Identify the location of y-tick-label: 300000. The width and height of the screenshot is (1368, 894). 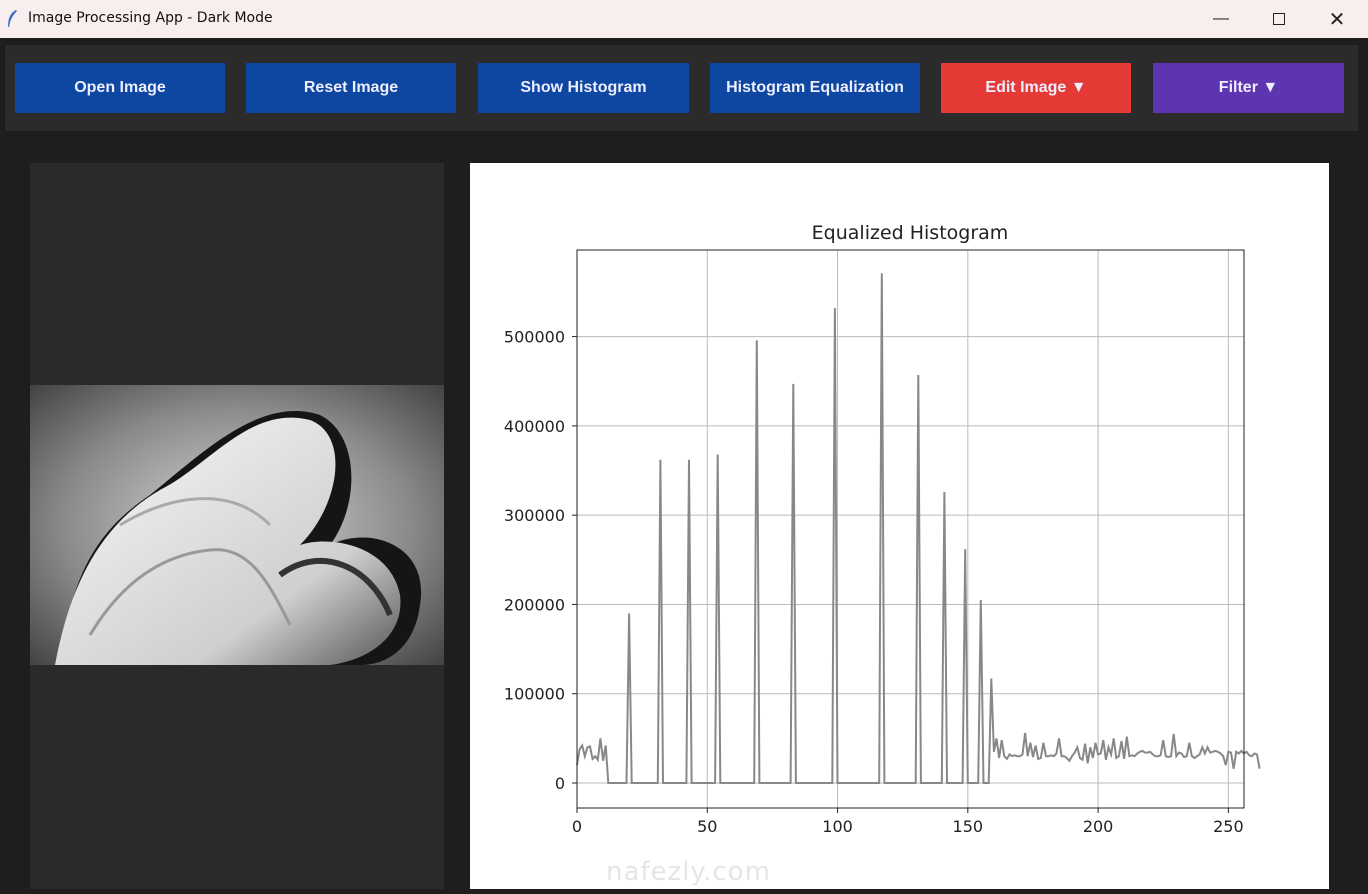
(534, 515).